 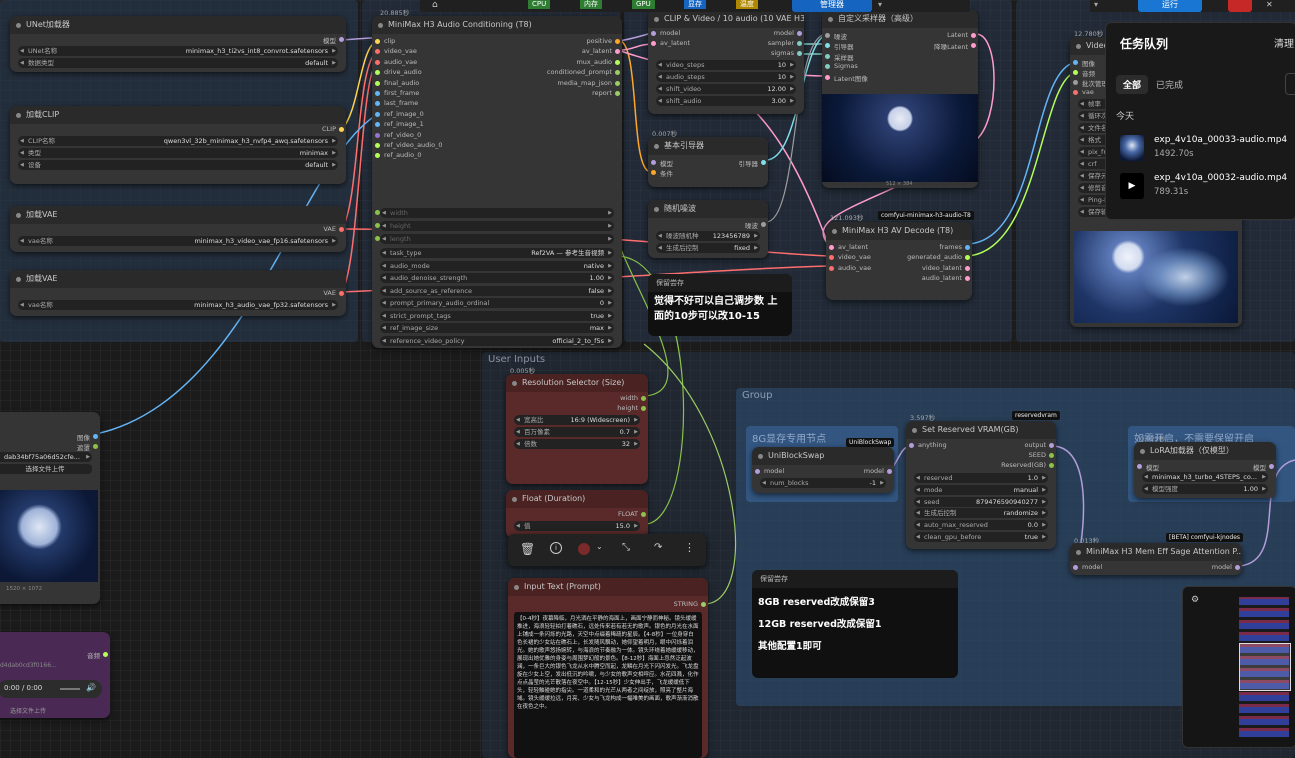 I want to click on ac-input-port: last_frame, so click(x=401, y=103).